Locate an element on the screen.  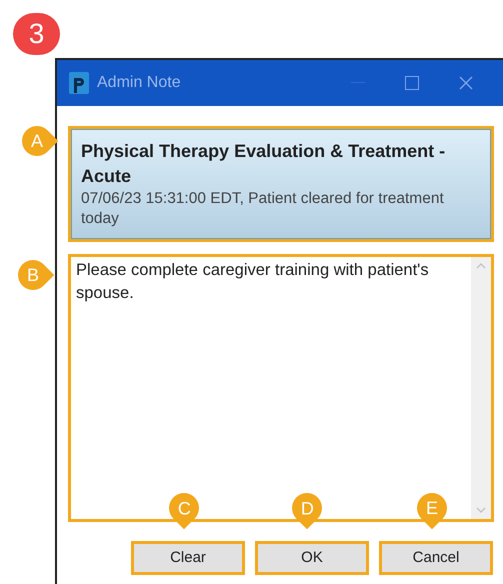
scroll-down-icon is located at coordinates (481, 510).